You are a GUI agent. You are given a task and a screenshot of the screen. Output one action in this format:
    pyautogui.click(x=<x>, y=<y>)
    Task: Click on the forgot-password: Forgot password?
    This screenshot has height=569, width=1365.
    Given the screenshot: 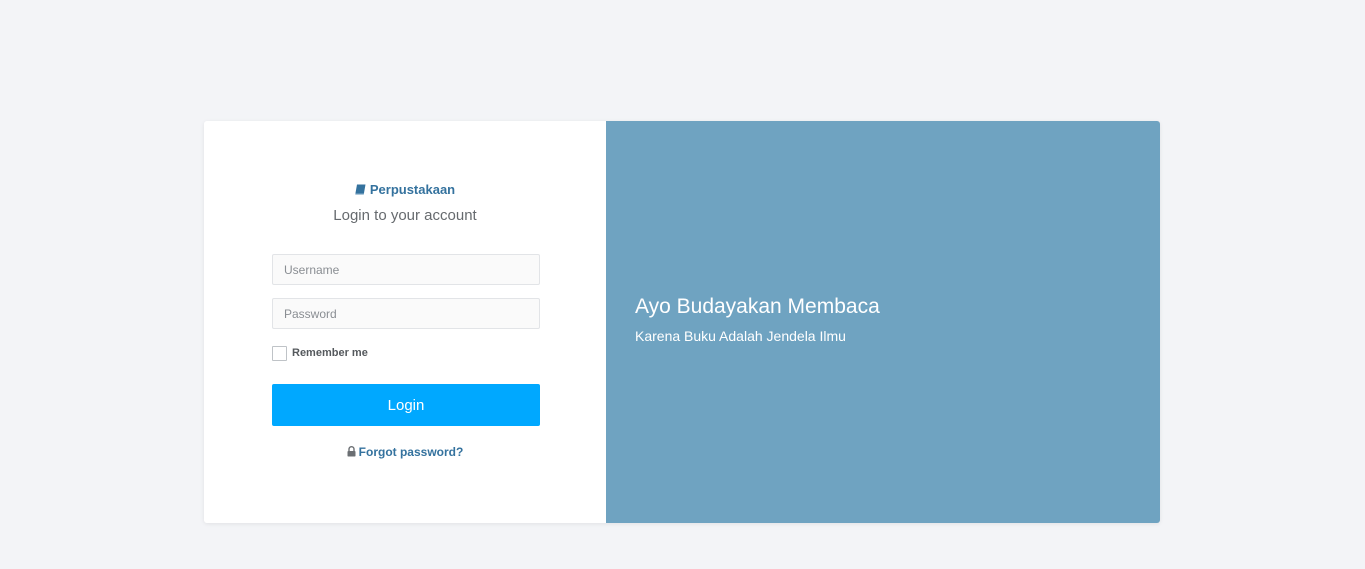 What is the action you would take?
    pyautogui.click(x=405, y=452)
    